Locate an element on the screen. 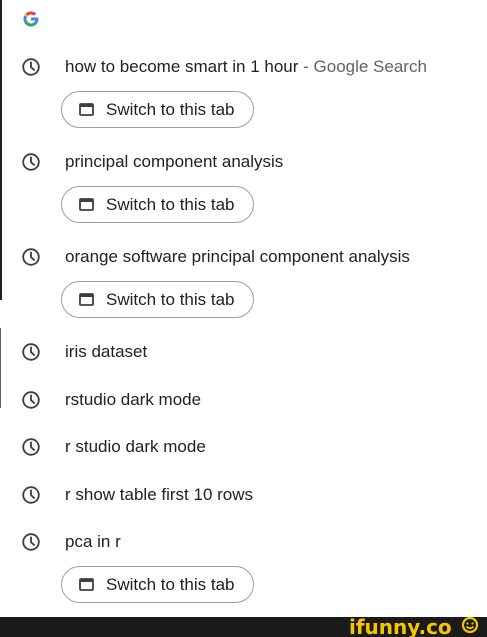 The image size is (487, 637). svg-text: ifunny.co is located at coordinates (400, 626).